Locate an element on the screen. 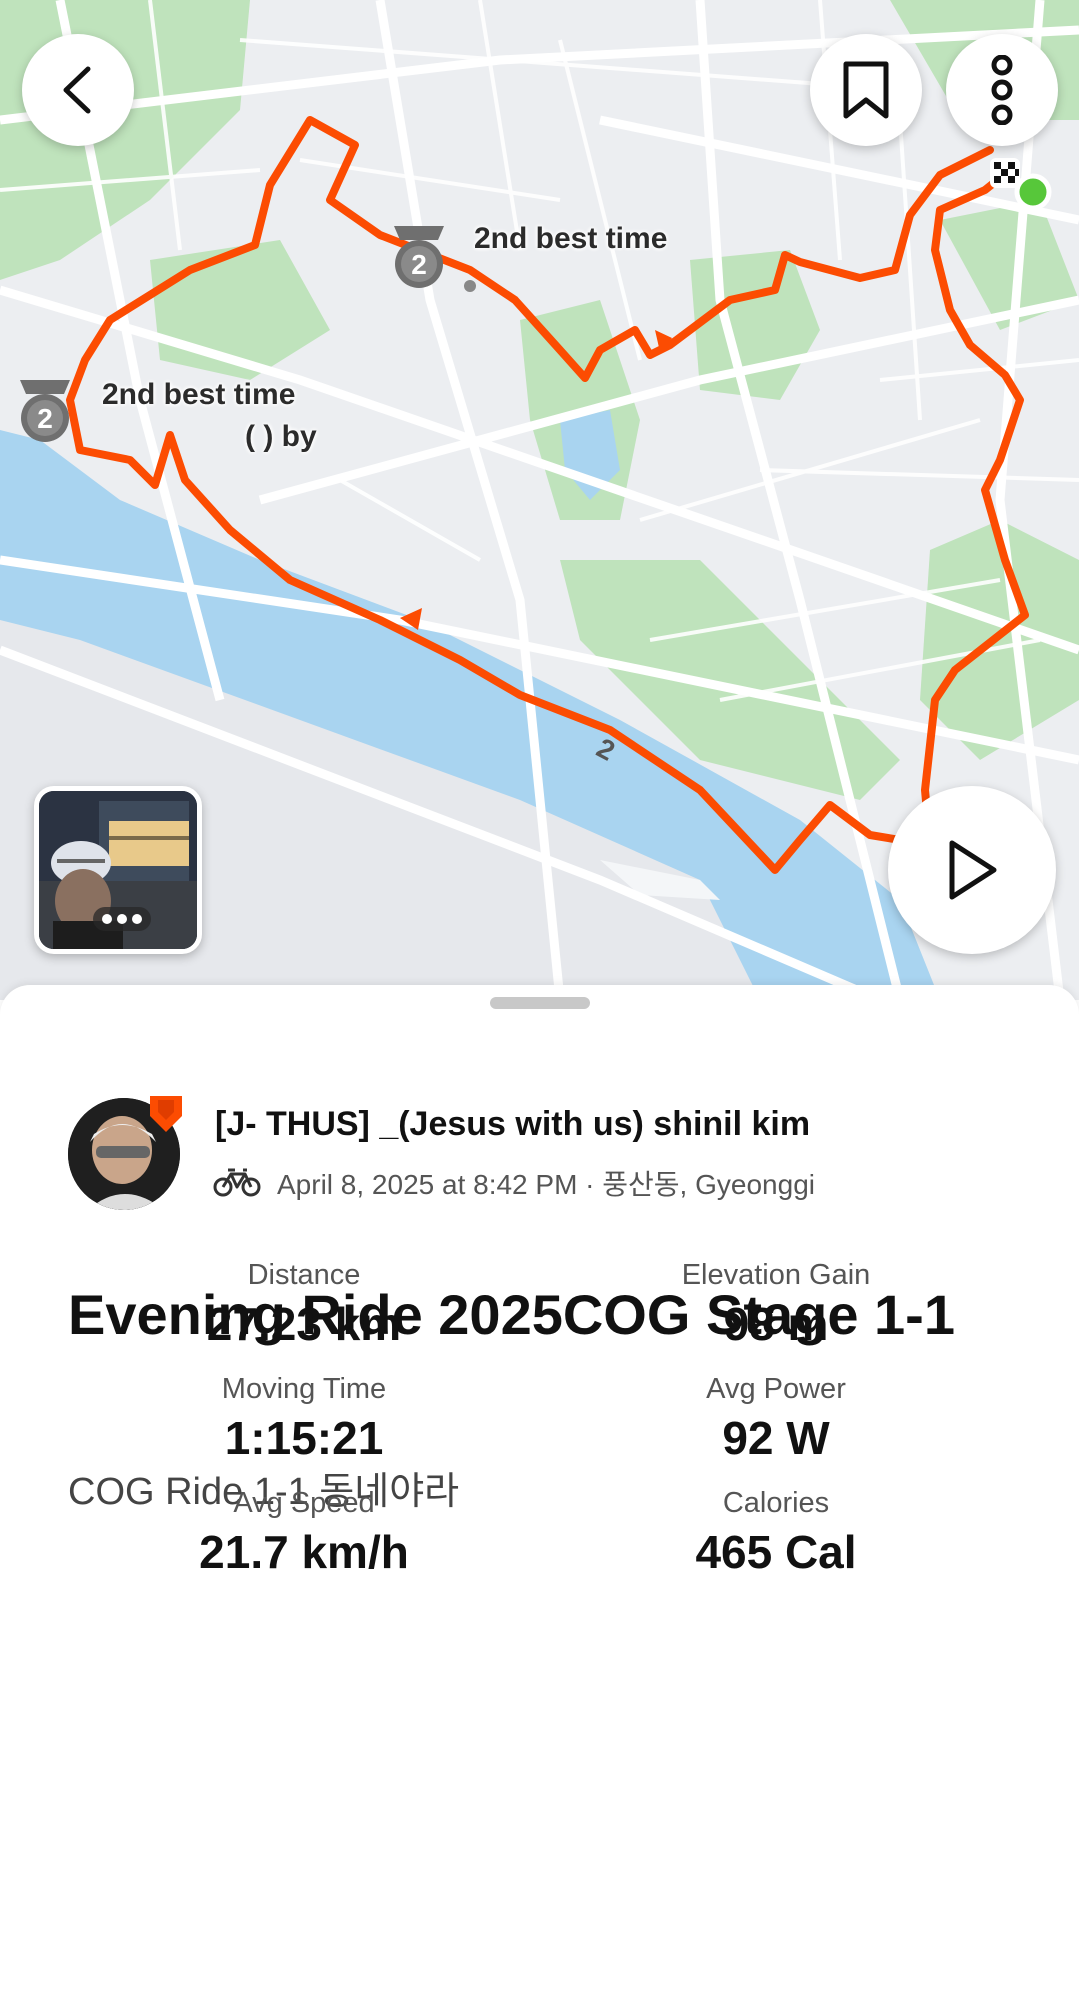  photo-carousel-indicator is located at coordinates (122, 919).